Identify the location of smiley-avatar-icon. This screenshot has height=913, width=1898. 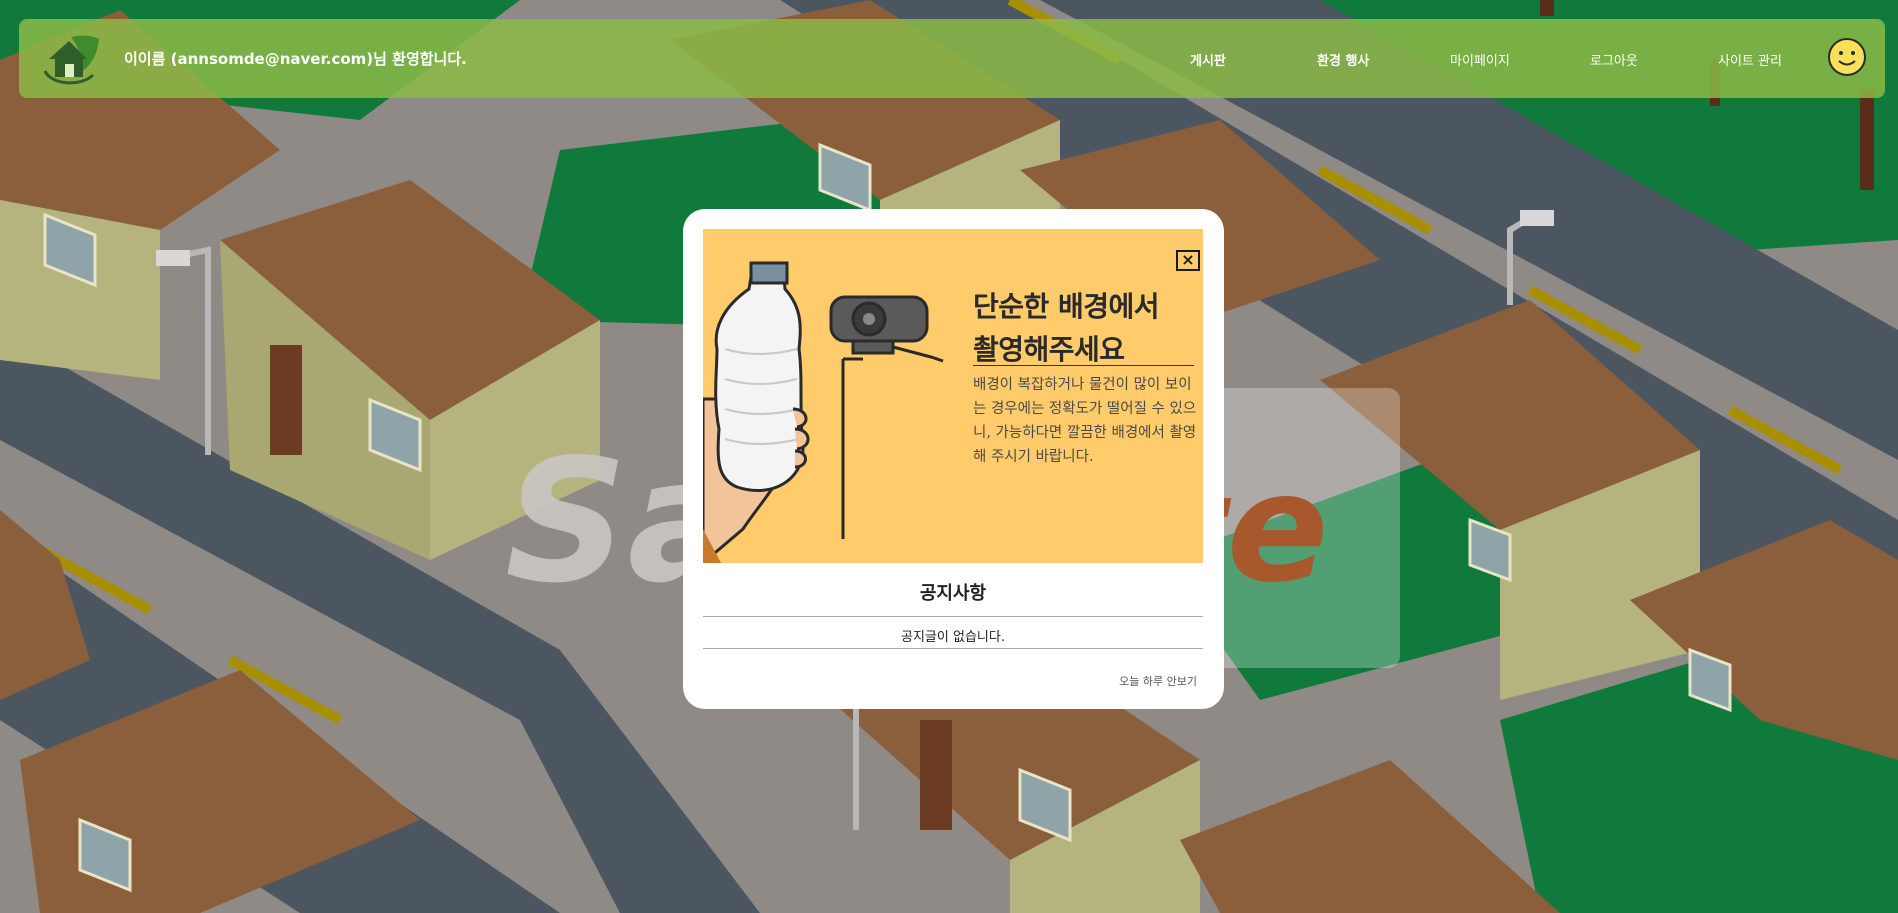
(1847, 57).